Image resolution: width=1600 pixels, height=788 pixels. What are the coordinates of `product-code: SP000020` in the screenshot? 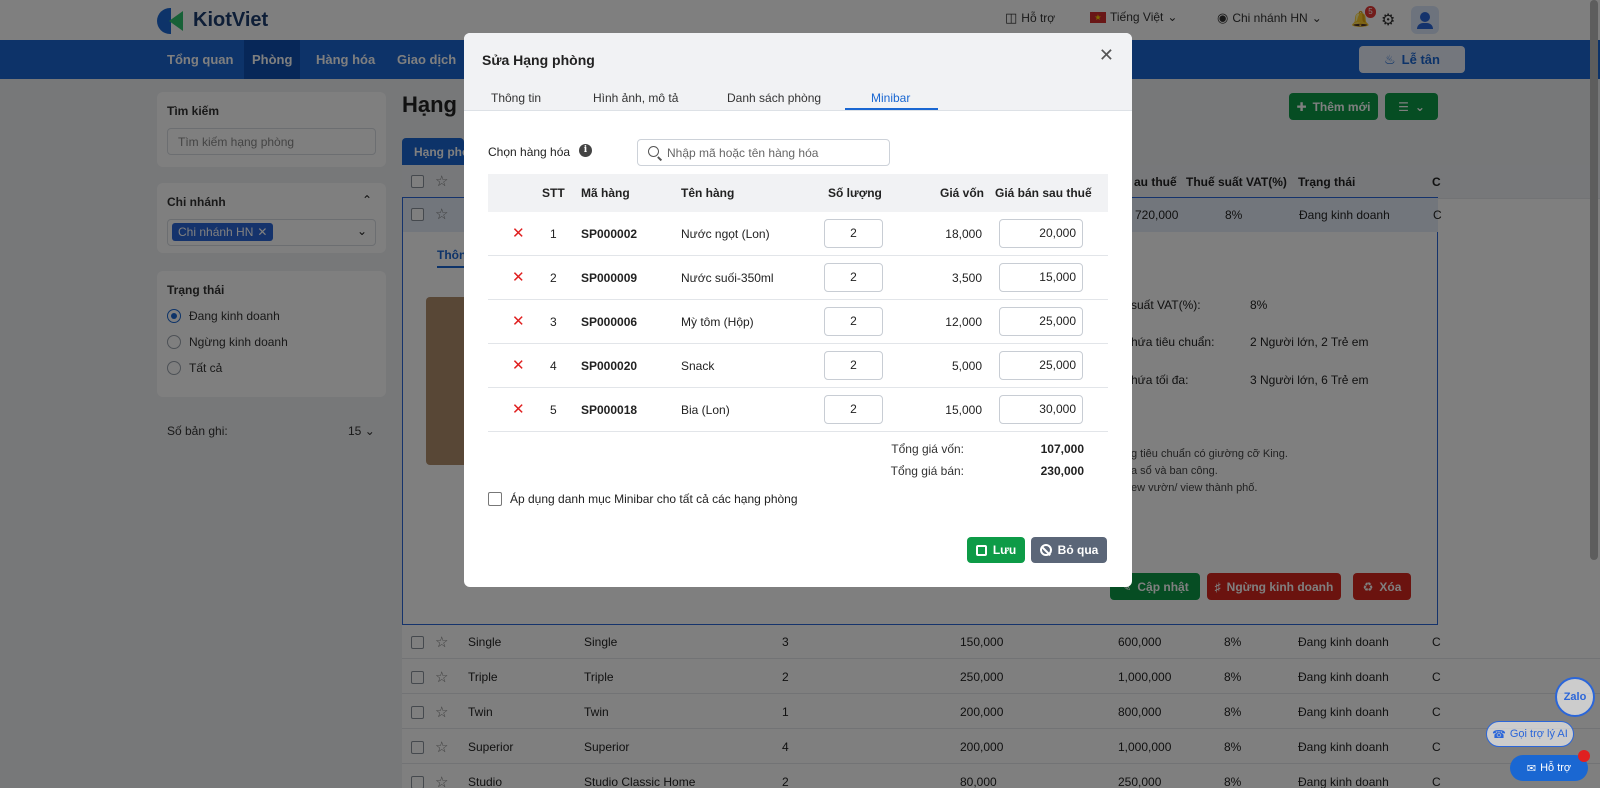 It's located at (609, 366).